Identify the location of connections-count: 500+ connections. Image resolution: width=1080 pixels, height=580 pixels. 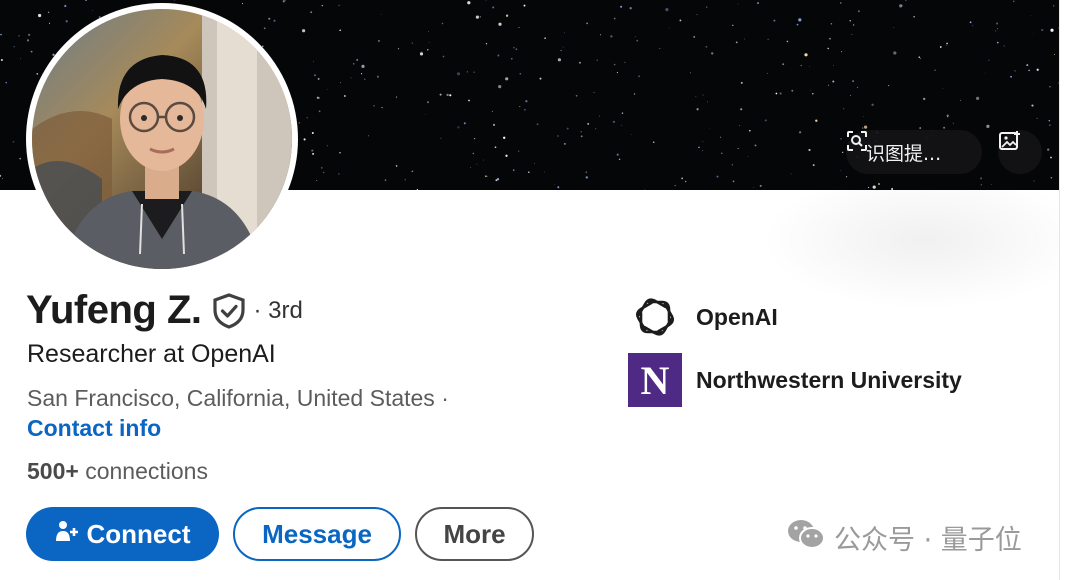
(117, 471).